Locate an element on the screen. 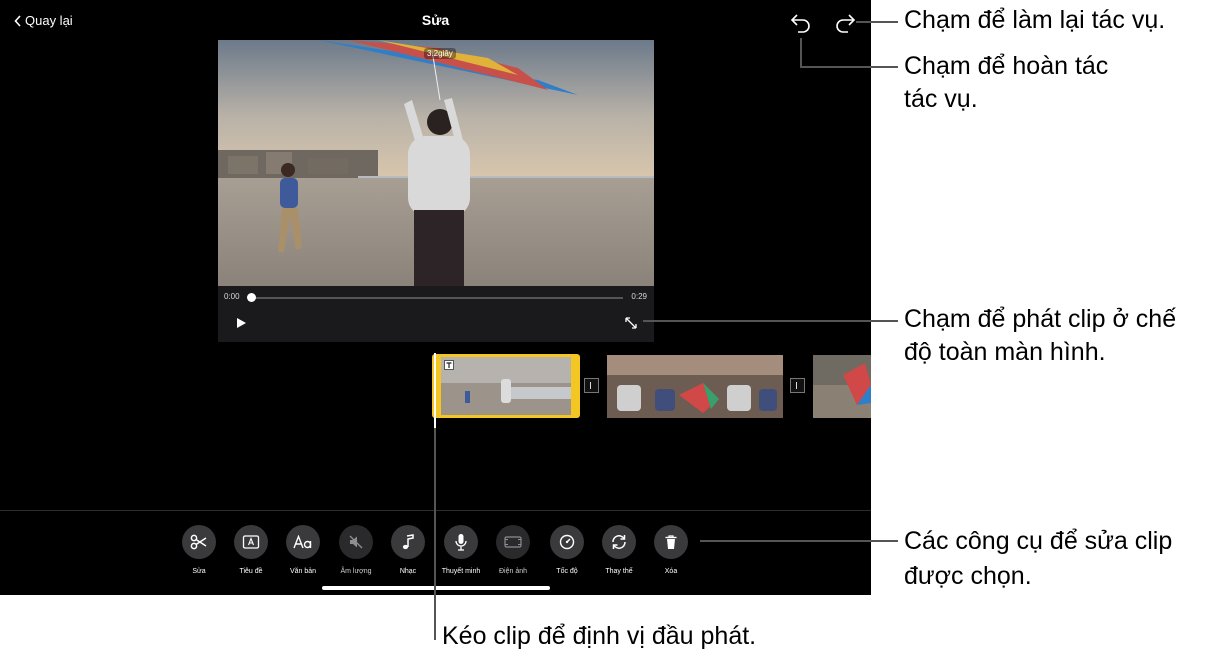  cinematic-icon is located at coordinates (513, 542).